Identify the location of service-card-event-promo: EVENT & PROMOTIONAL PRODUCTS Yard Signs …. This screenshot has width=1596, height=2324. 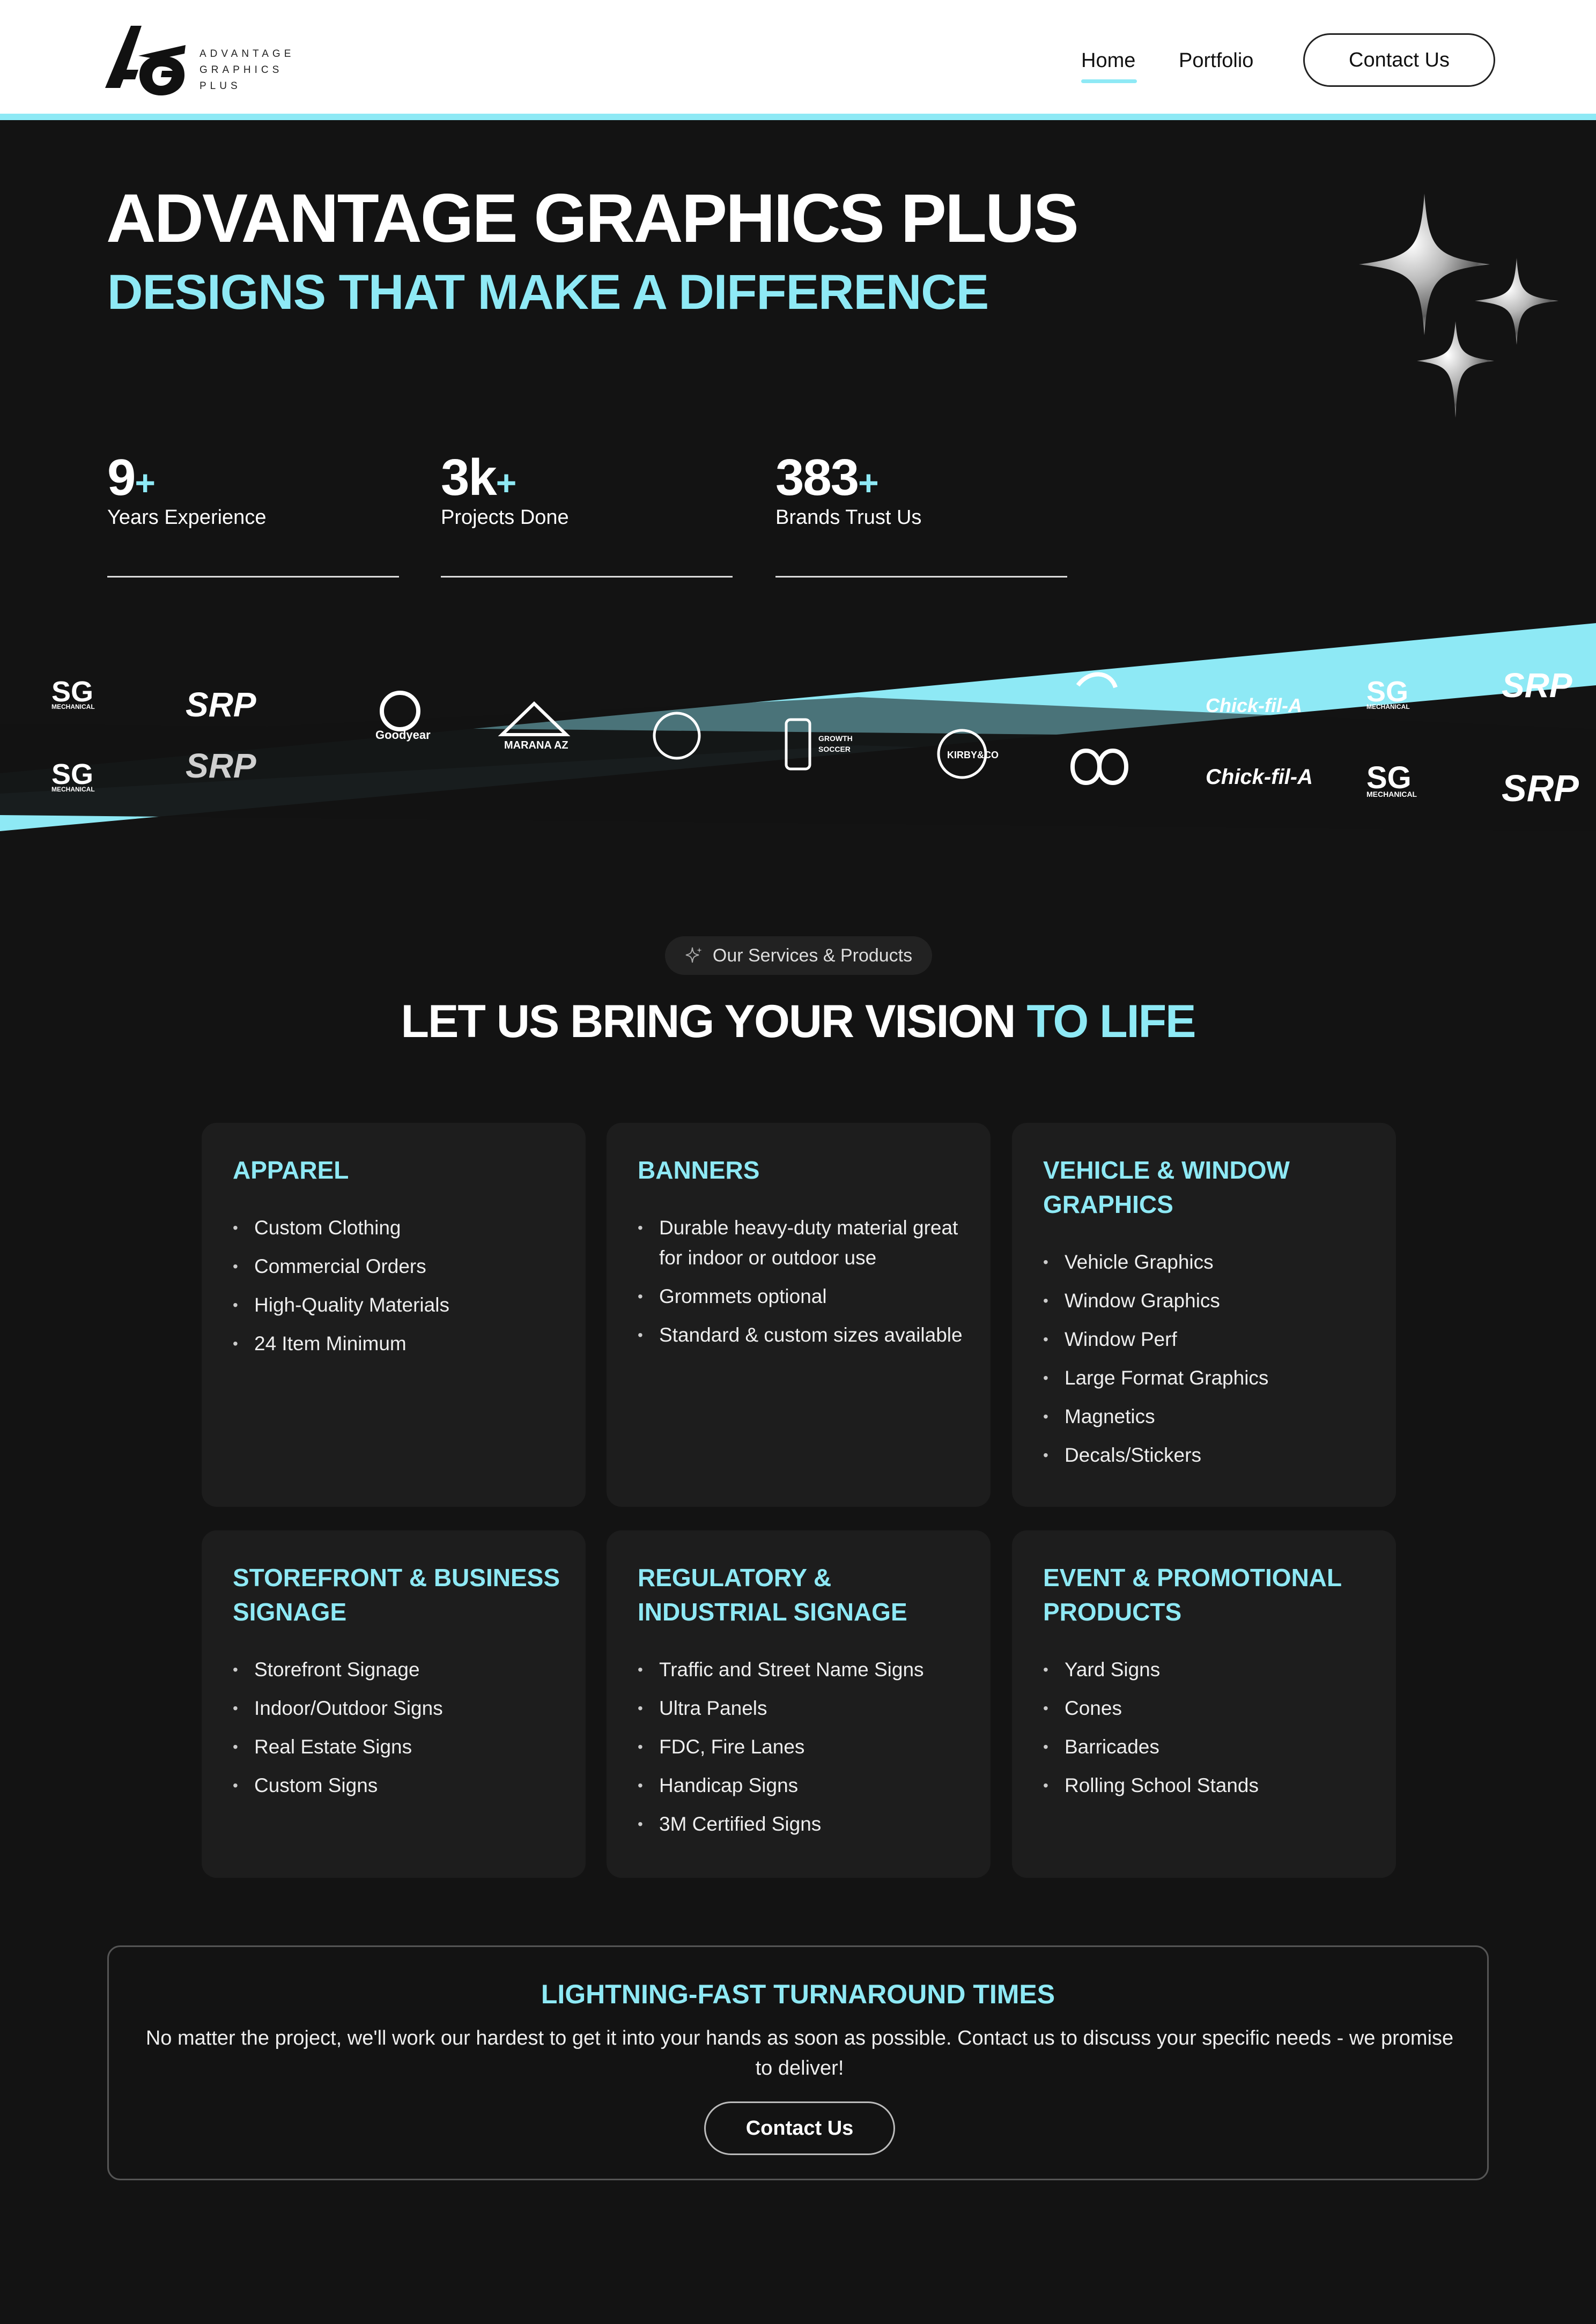
(1204, 1704).